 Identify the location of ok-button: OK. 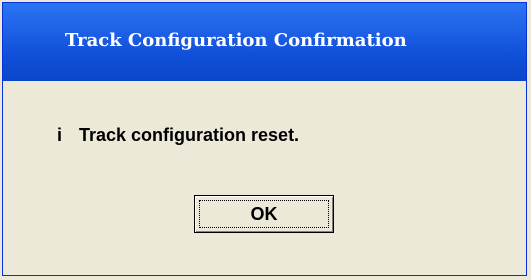
(264, 214).